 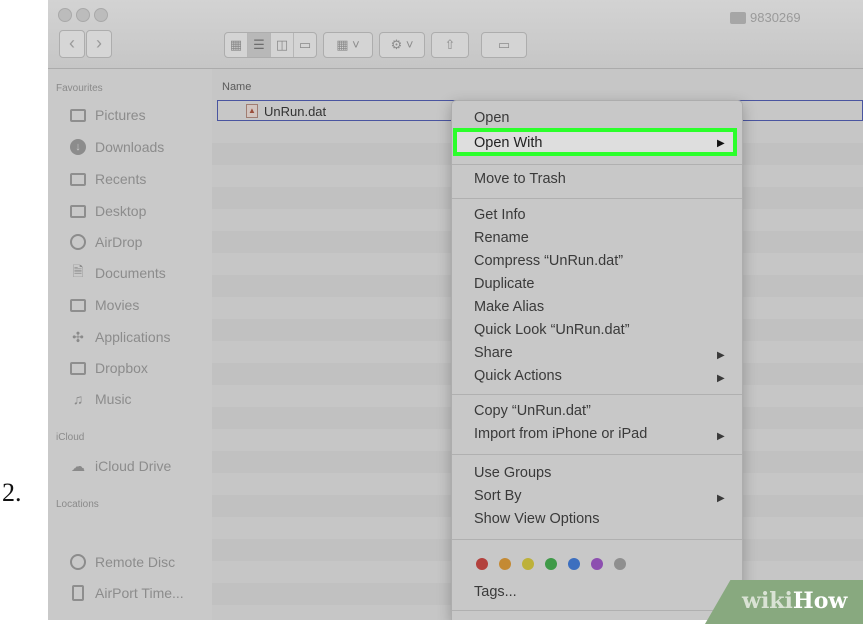 What do you see at coordinates (532, 411) in the screenshot?
I see `menu-item-copy: Copy “UnRun.dat”` at bounding box center [532, 411].